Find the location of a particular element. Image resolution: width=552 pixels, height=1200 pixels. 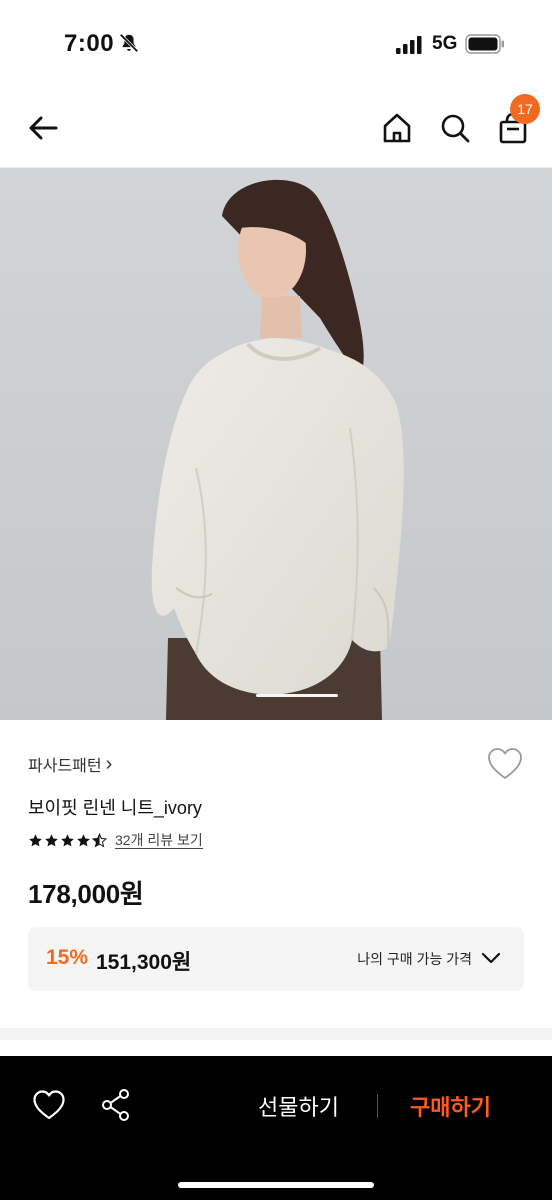

cart-count-badge: 17 is located at coordinates (525, 109).